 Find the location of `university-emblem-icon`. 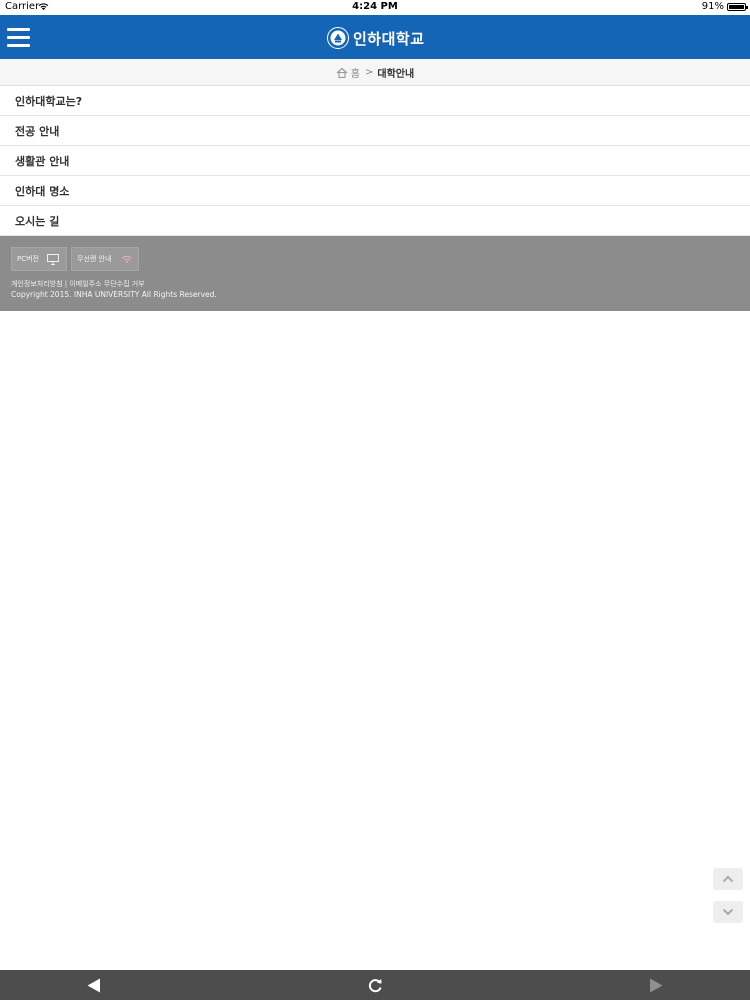

university-emblem-icon is located at coordinates (338, 38).